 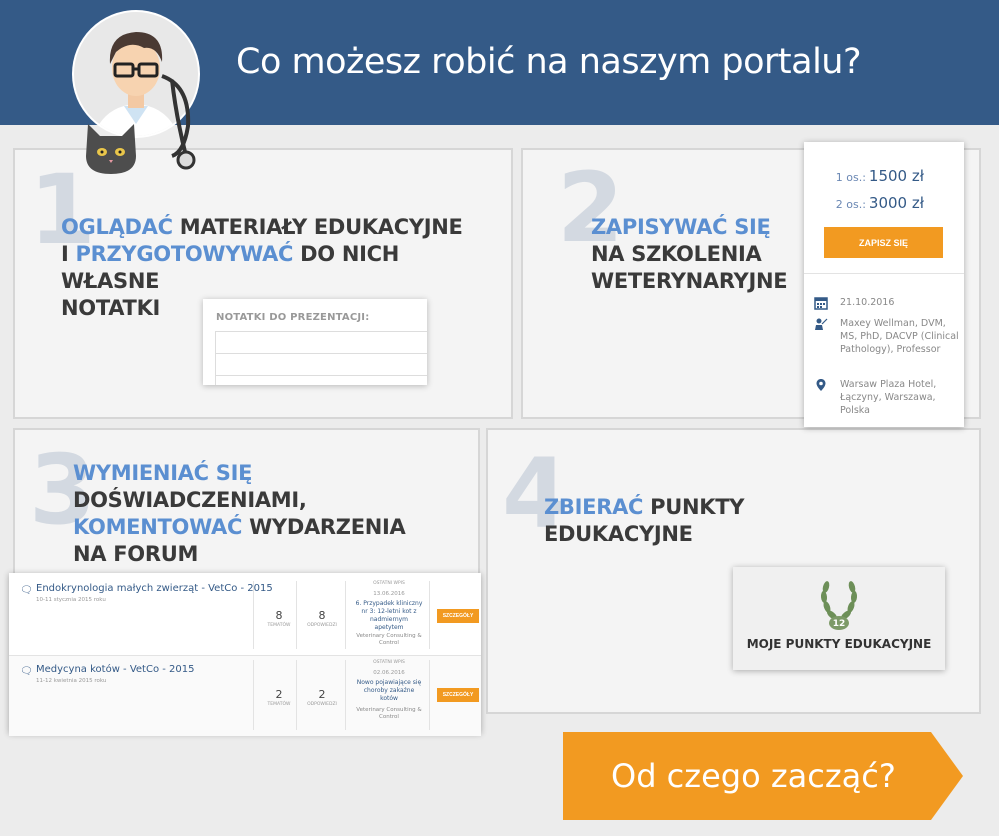 What do you see at coordinates (879, 176) in the screenshot?
I see `price-row-1: 1 os.: 1500 zł` at bounding box center [879, 176].